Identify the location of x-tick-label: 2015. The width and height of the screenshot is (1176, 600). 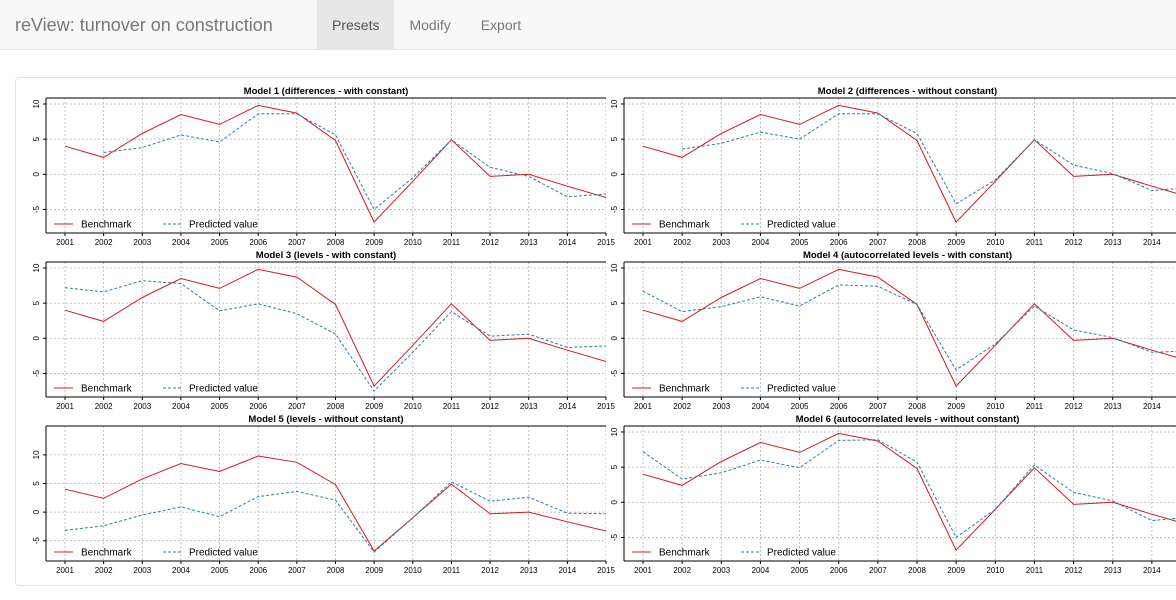
(606, 406).